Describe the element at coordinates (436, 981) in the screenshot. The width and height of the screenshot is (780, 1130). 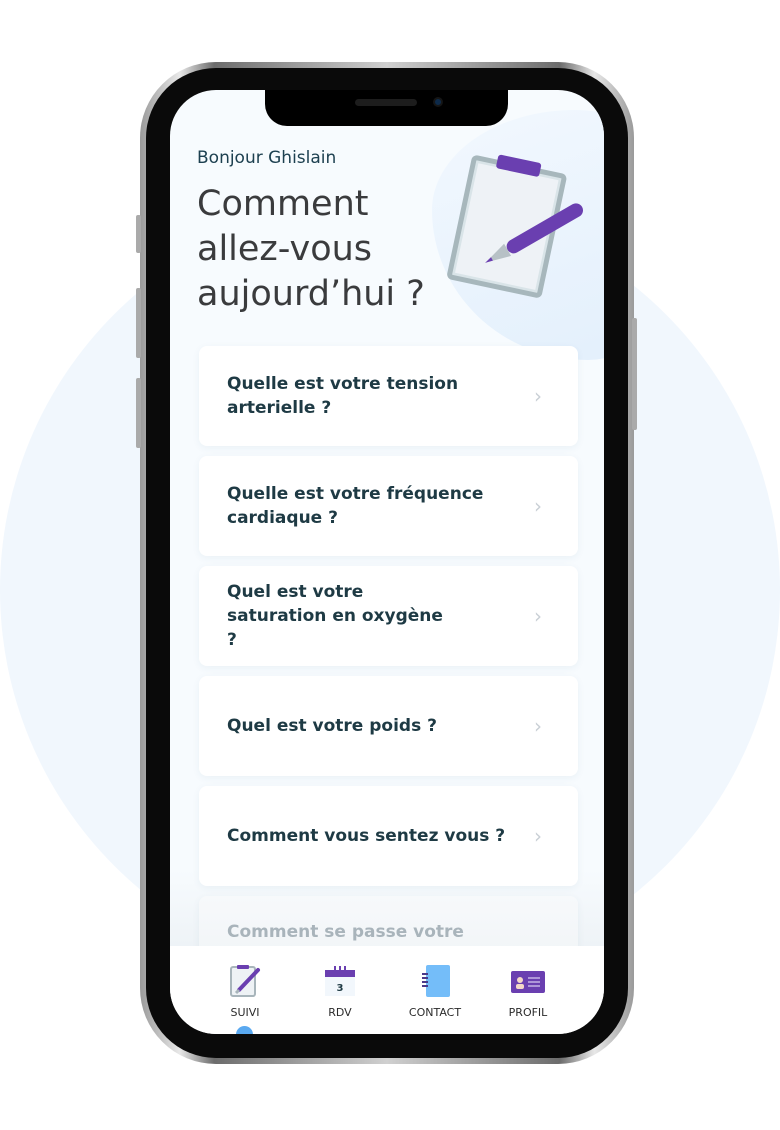
I see `notebook-icon` at that location.